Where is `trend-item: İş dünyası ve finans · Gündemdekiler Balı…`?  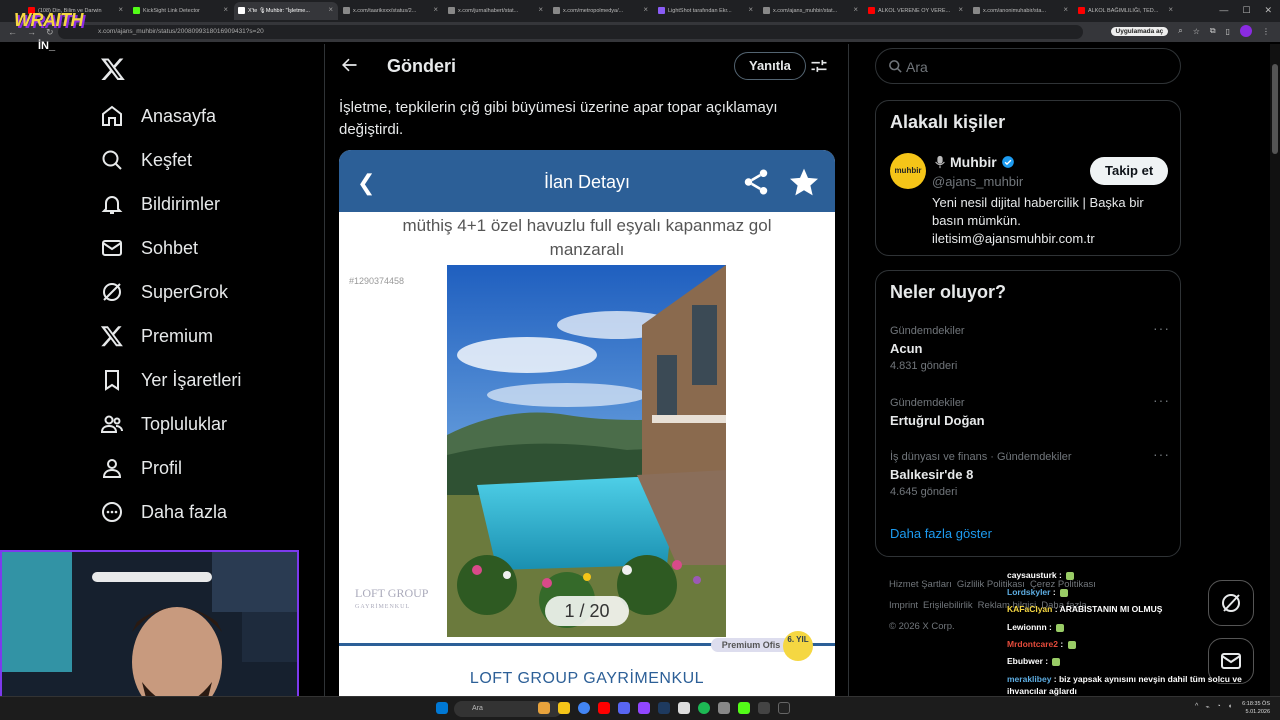 trend-item: İş dünyası ve finans · Gündemdekiler Balı… is located at coordinates (1030, 473).